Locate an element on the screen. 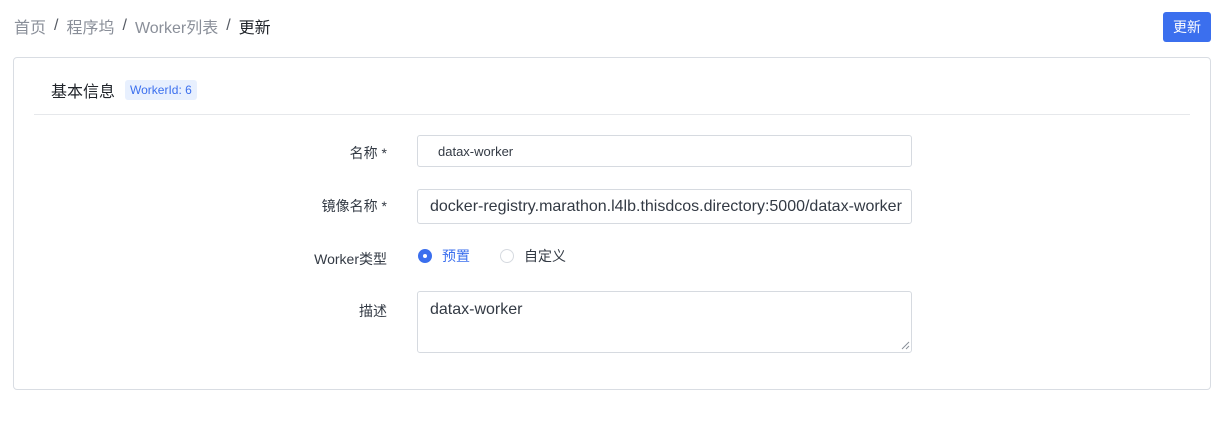 The width and height of the screenshot is (1223, 427). worker-type-label: Worker类型 is located at coordinates (350, 259).